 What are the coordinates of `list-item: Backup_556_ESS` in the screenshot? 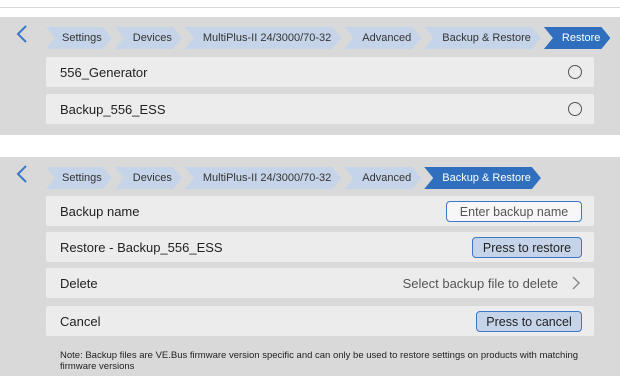 It's located at (320, 109).